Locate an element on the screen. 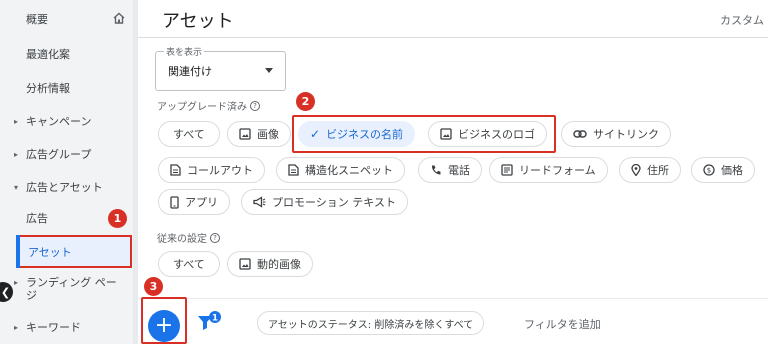 This screenshot has height=344, width=768. plus-icon: + is located at coordinates (164, 325).